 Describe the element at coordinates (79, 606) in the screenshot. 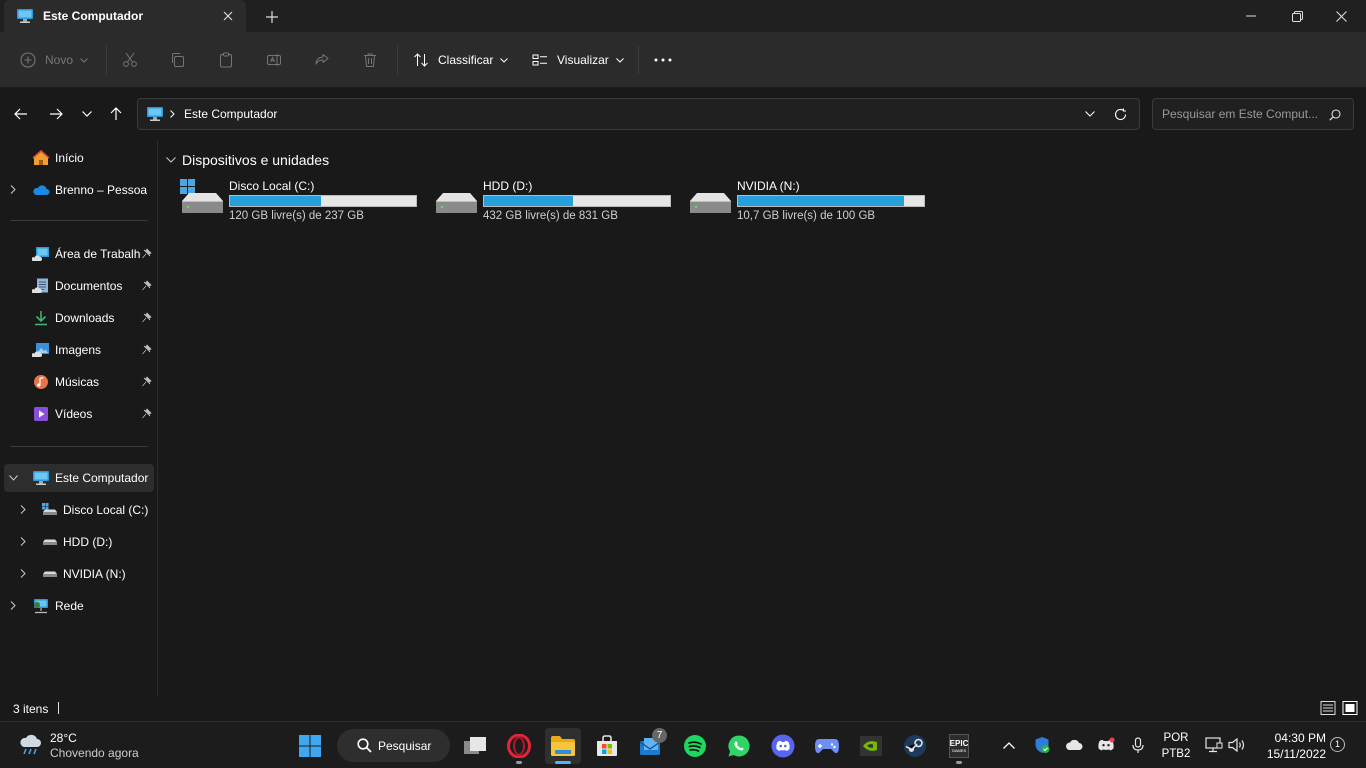

I see `sidebar-item-network: Rede` at that location.